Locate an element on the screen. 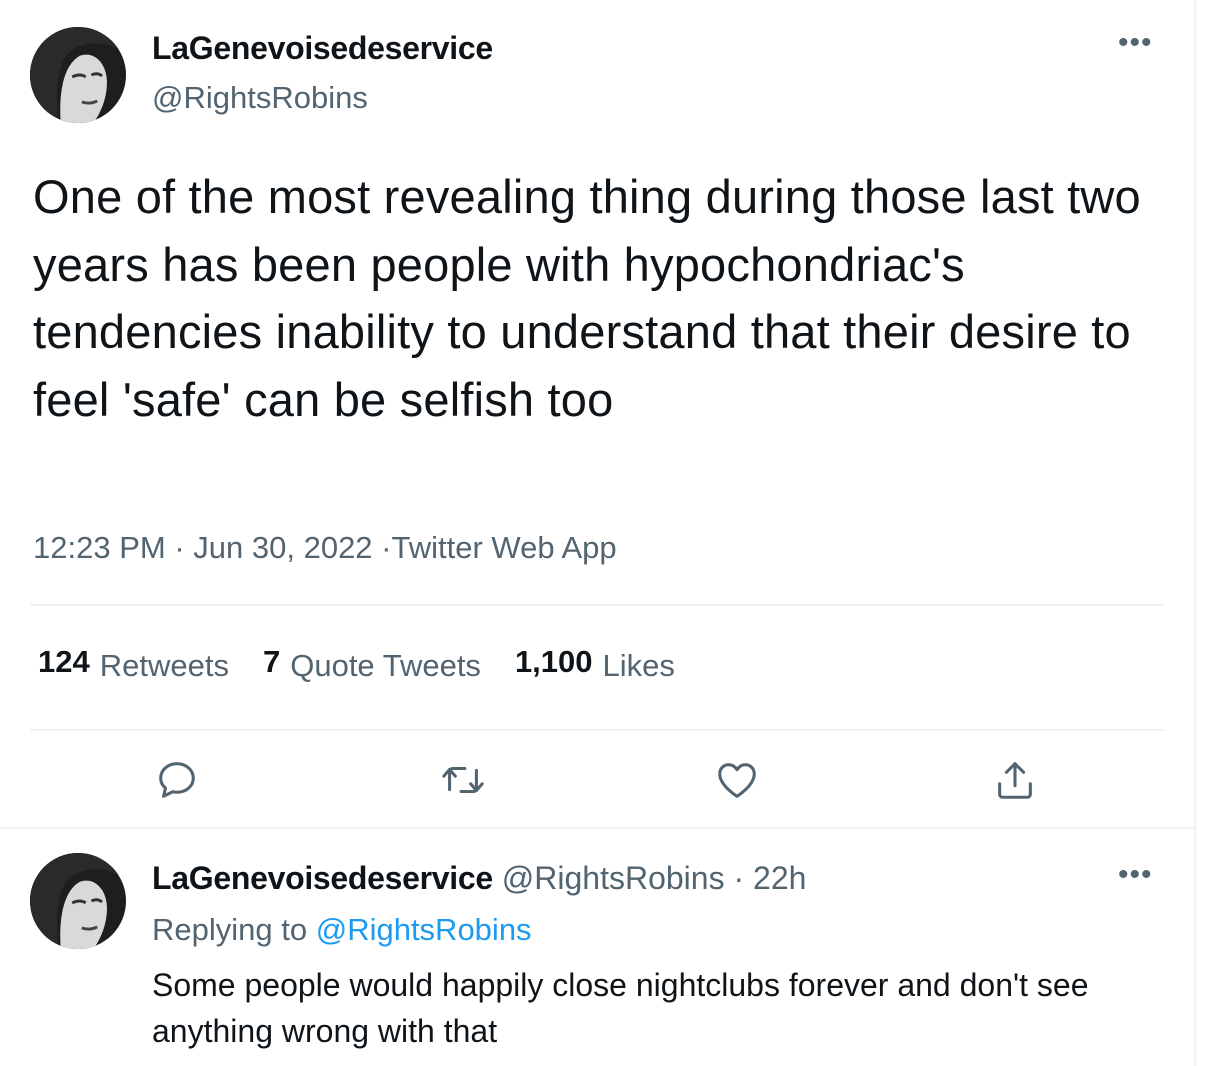 Image resolution: width=1210 pixels, height=1066 pixels. quote-tweets-label: Quote Tweets is located at coordinates (385, 665).